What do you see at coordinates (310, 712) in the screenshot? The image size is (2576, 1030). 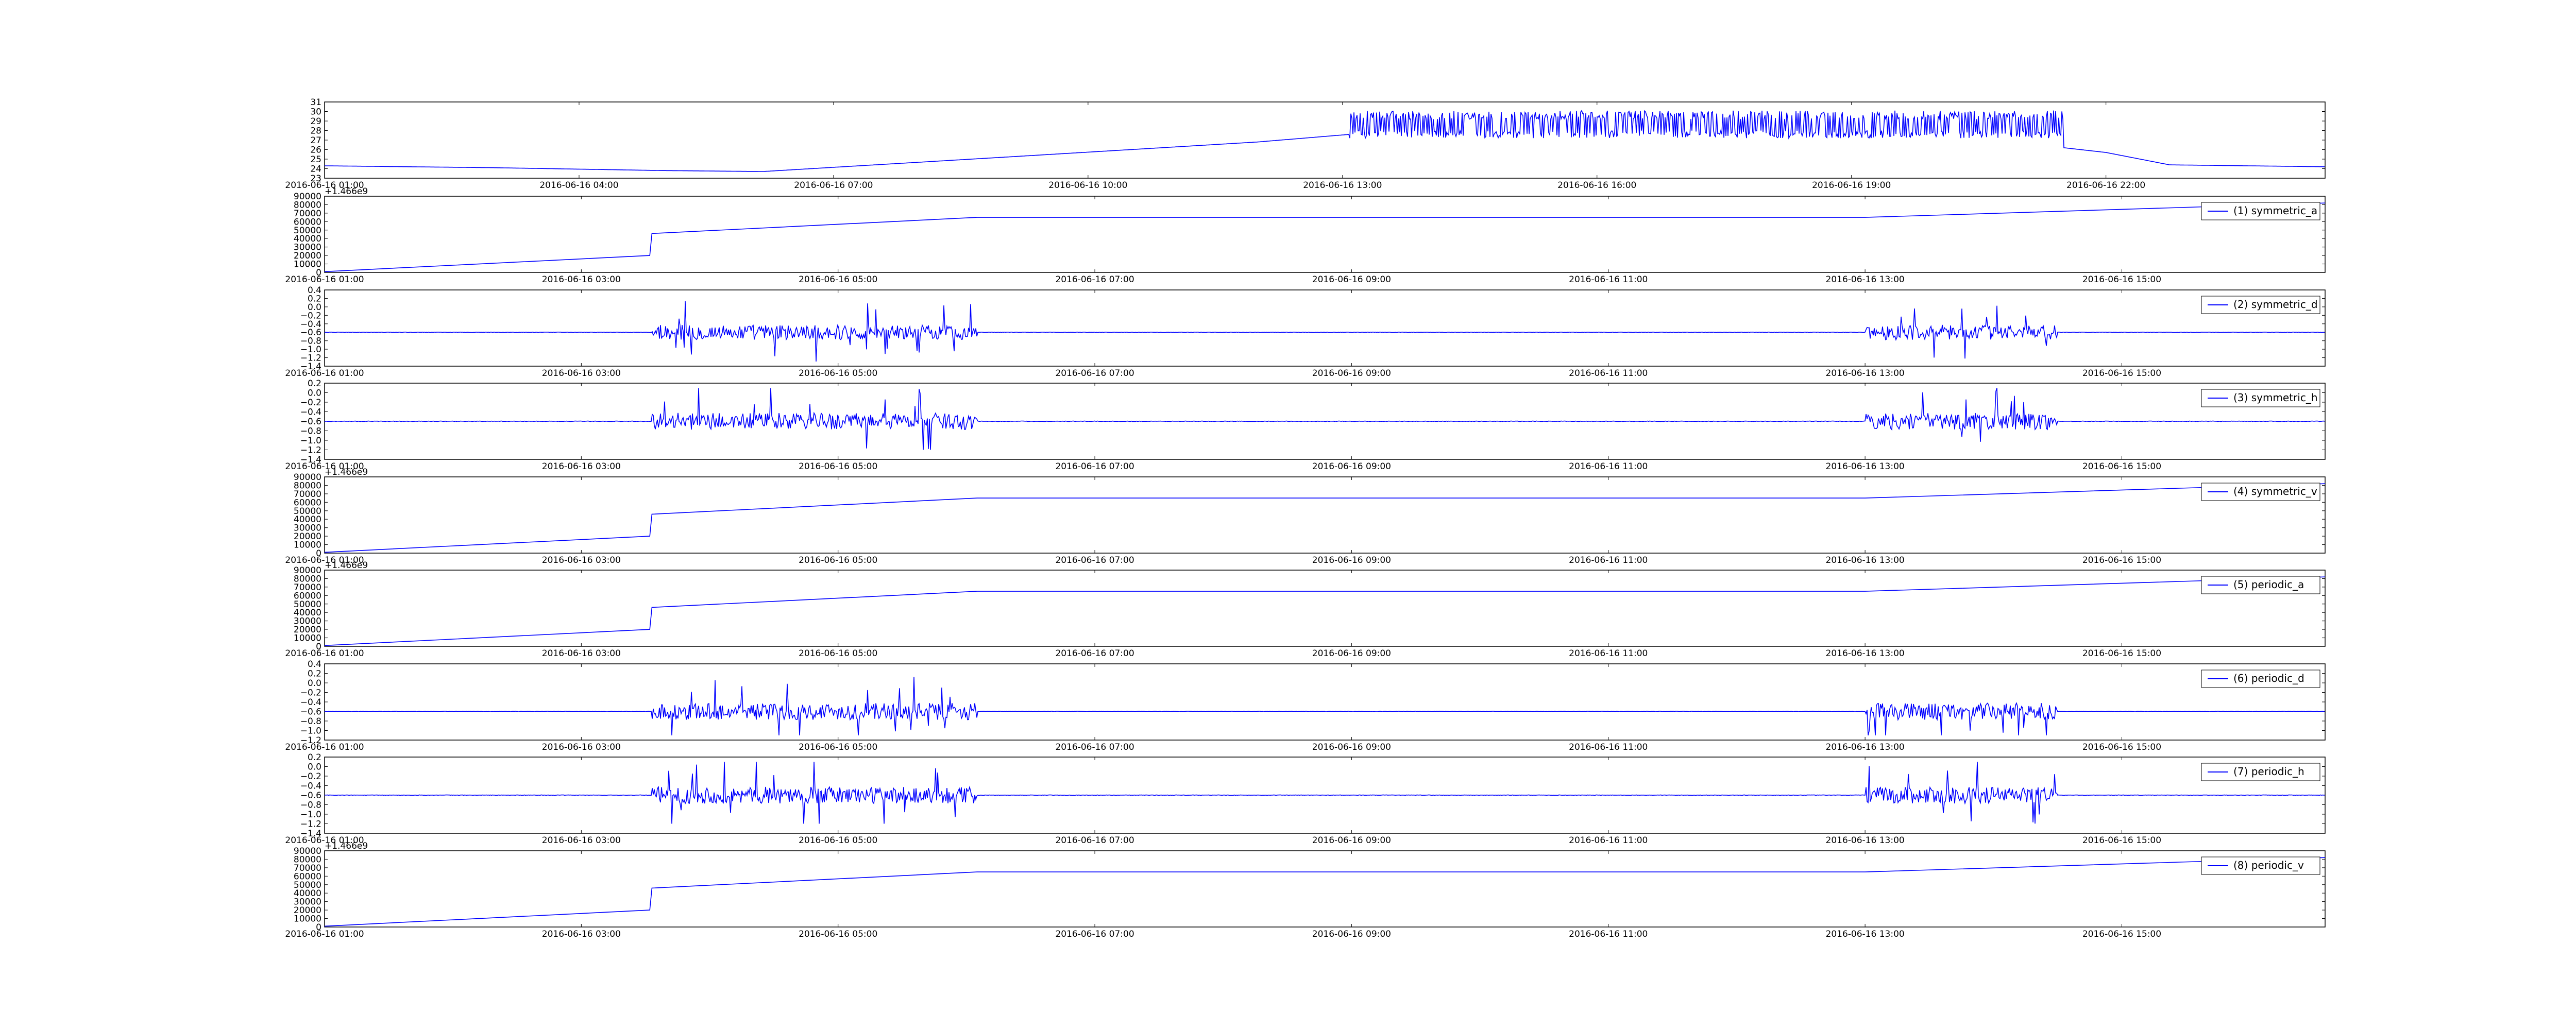 I see `y-tick-label: −0.6` at bounding box center [310, 712].